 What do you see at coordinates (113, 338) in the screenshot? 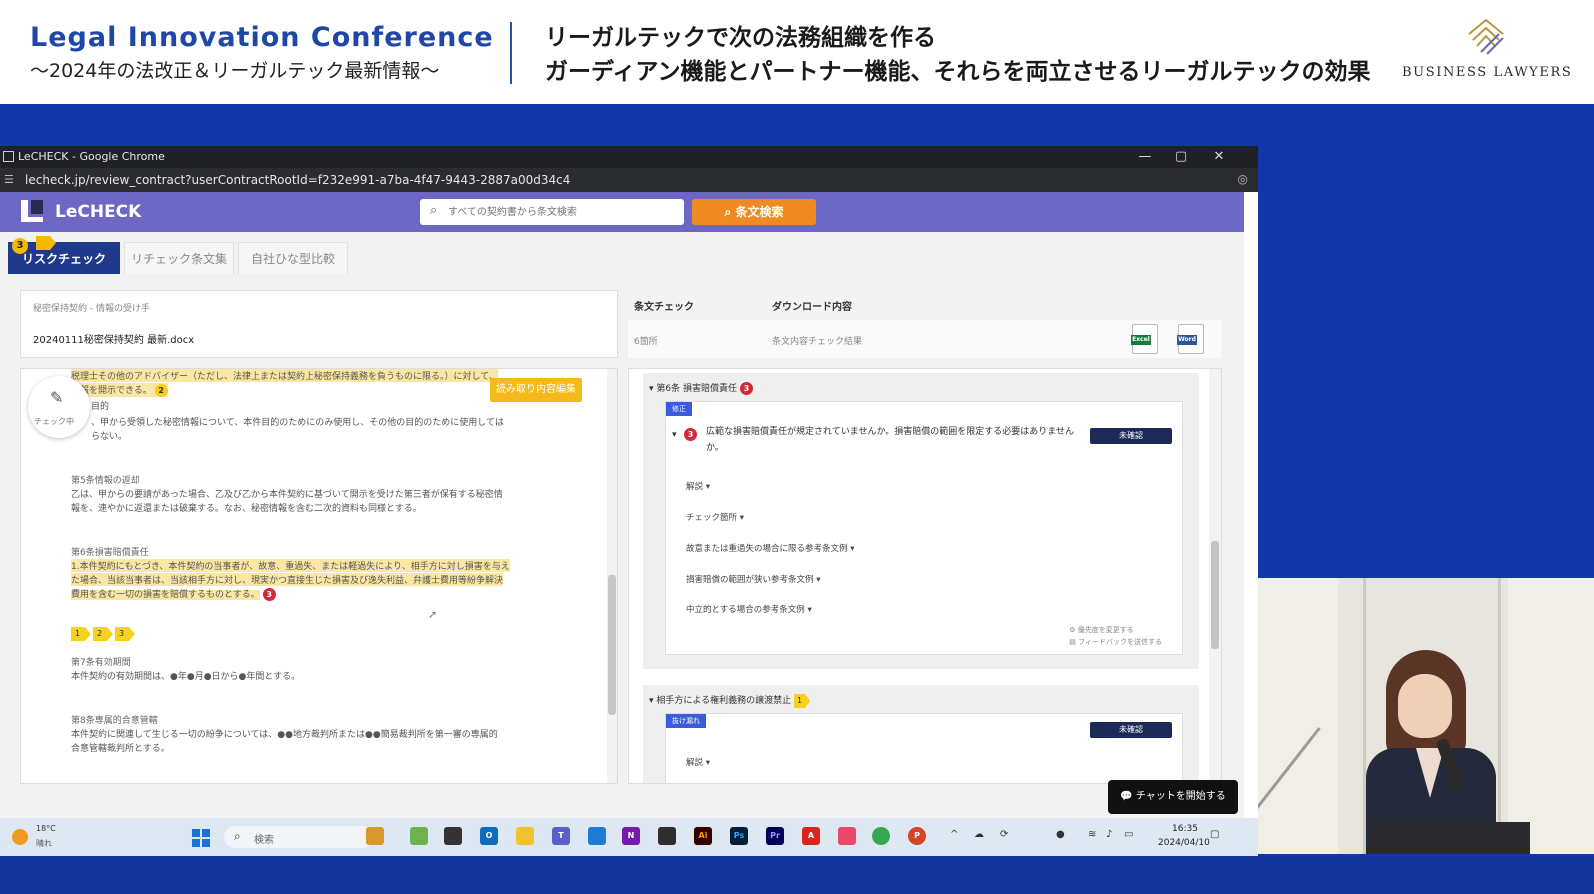
I see `file-name: 20240111秘密保持契約 最新.docx` at bounding box center [113, 338].